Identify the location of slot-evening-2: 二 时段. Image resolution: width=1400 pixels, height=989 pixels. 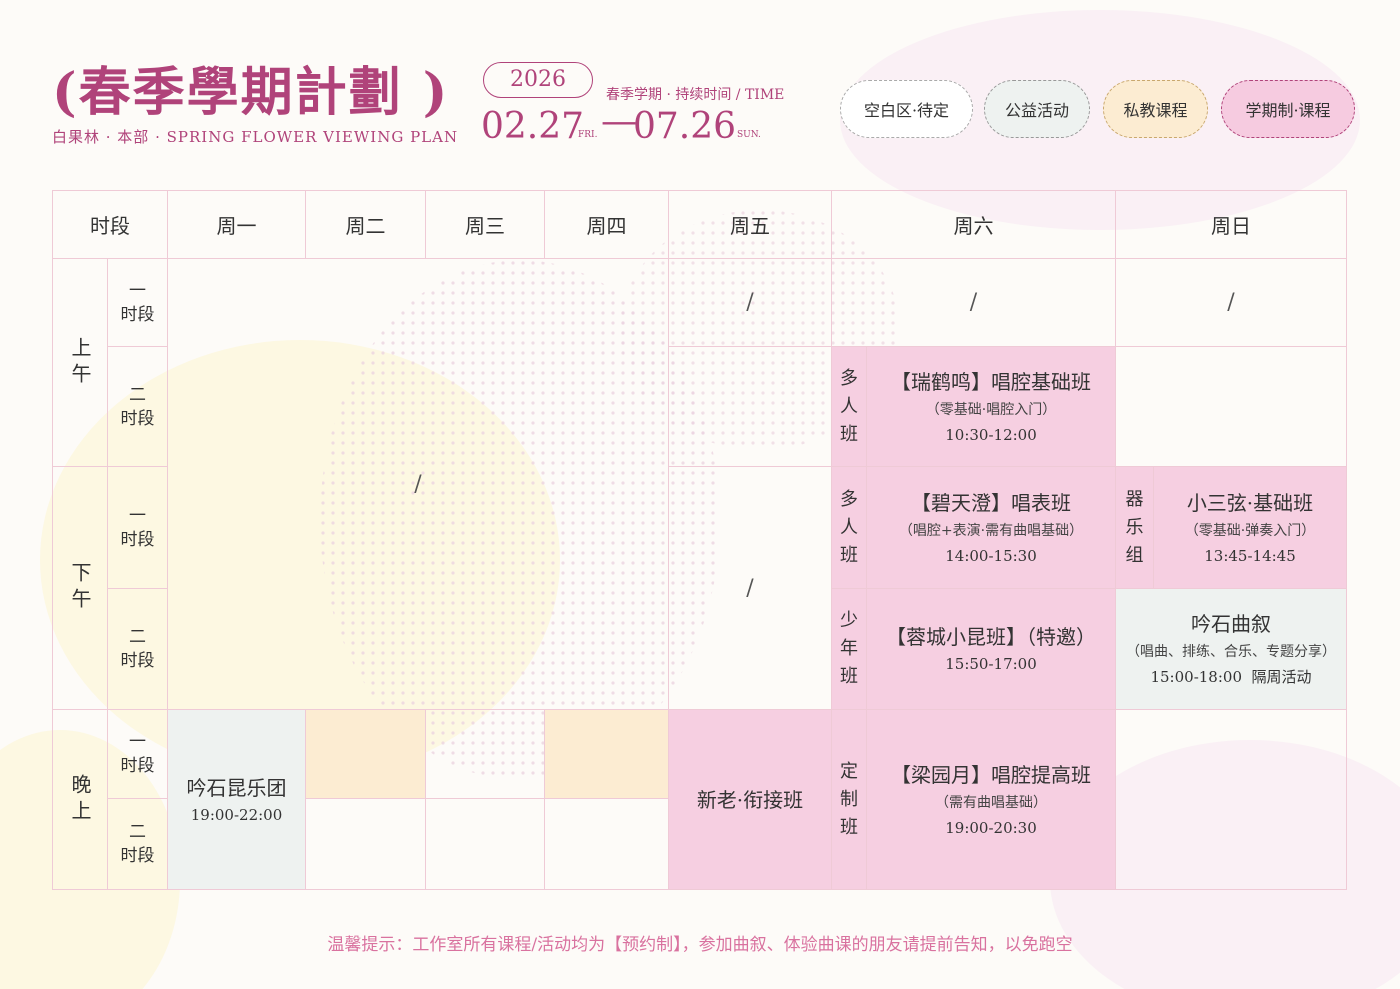
(137, 844).